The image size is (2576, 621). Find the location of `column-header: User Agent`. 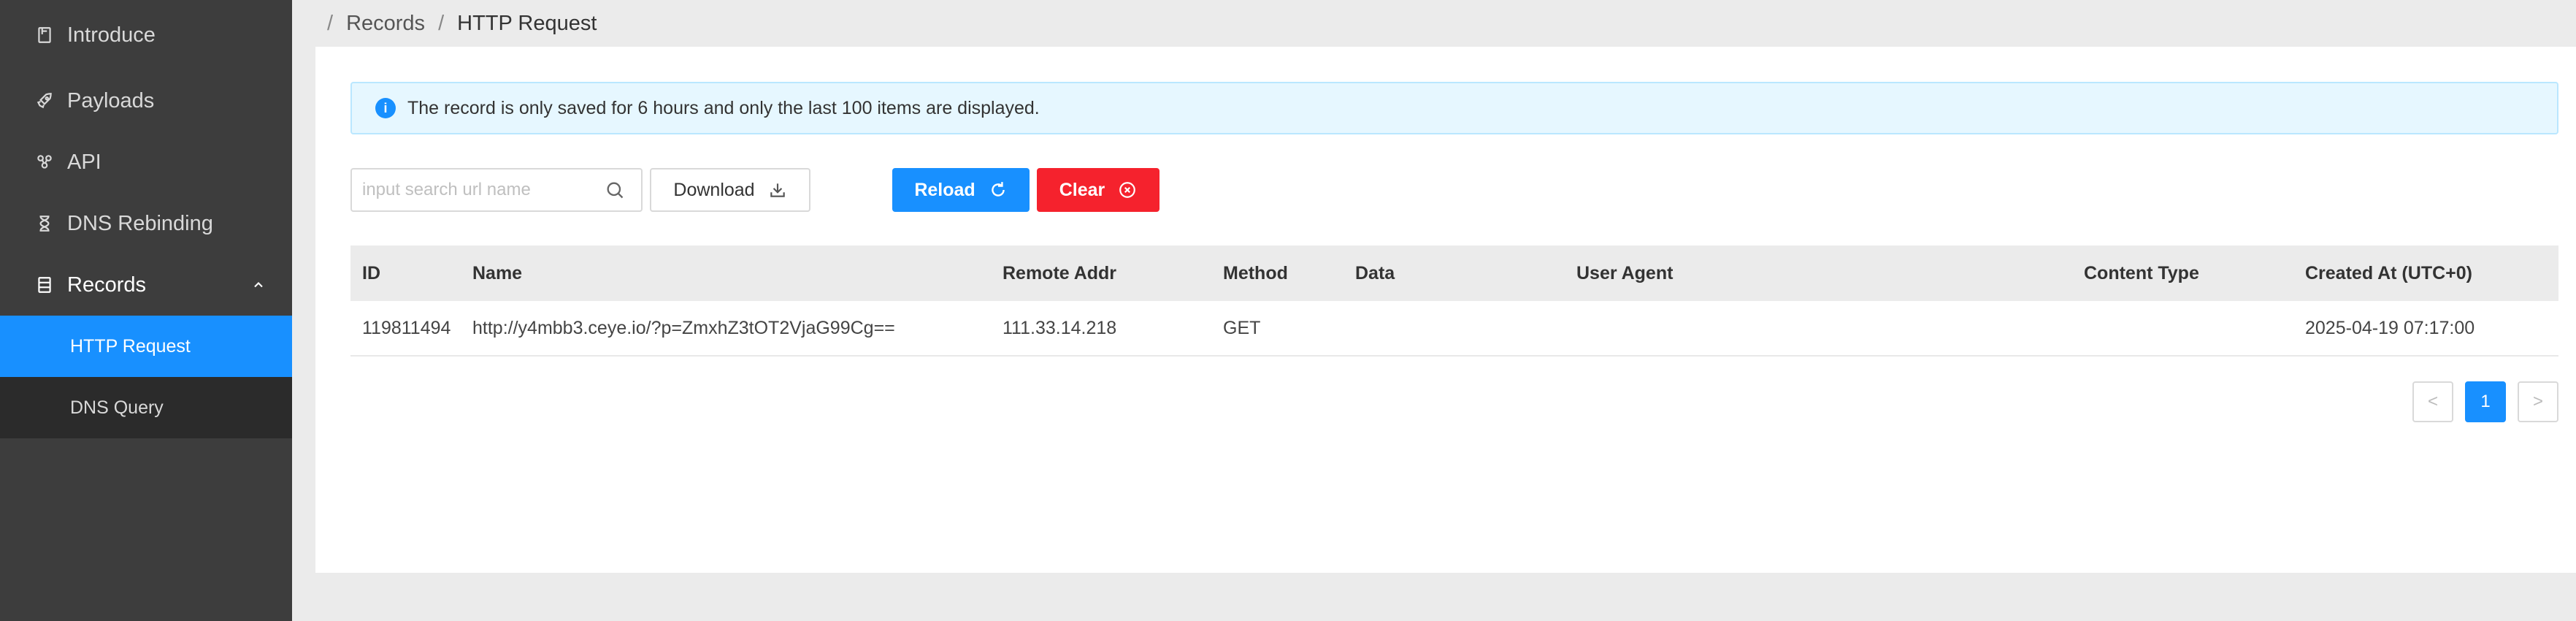

column-header: User Agent is located at coordinates (1625, 272).